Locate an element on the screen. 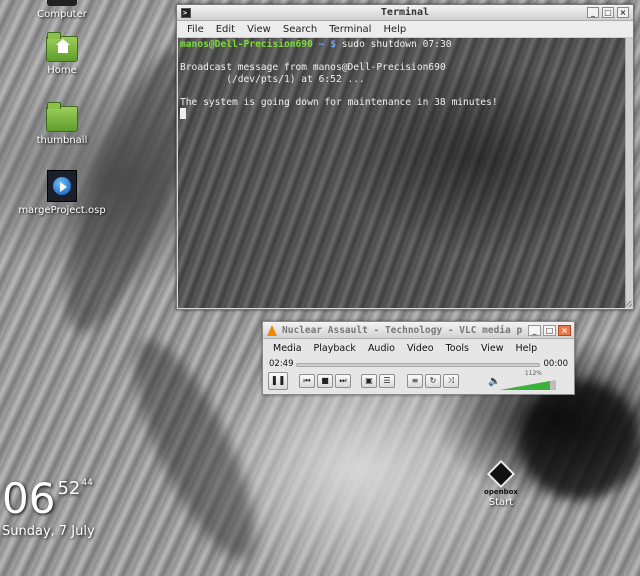 This screenshot has width=640, height=576. terminal-menubar: File Edit View Search Terminal Help is located at coordinates (405, 29).